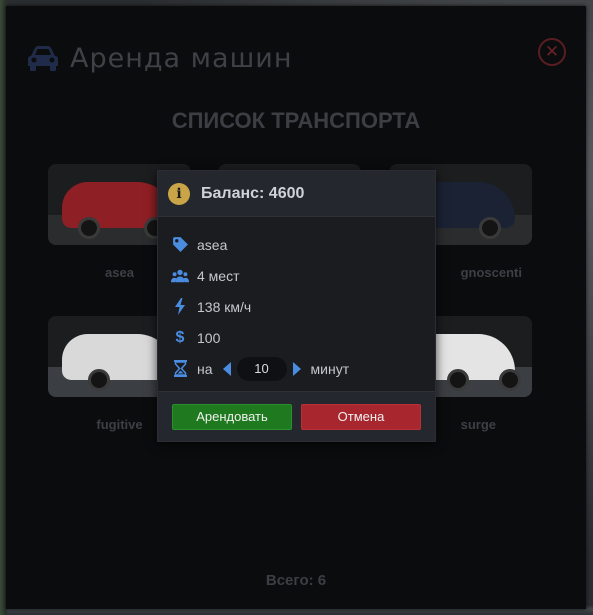 Image resolution: width=593 pixels, height=615 pixels. Describe the element at coordinates (180, 307) in the screenshot. I see `bolt-icon` at that location.